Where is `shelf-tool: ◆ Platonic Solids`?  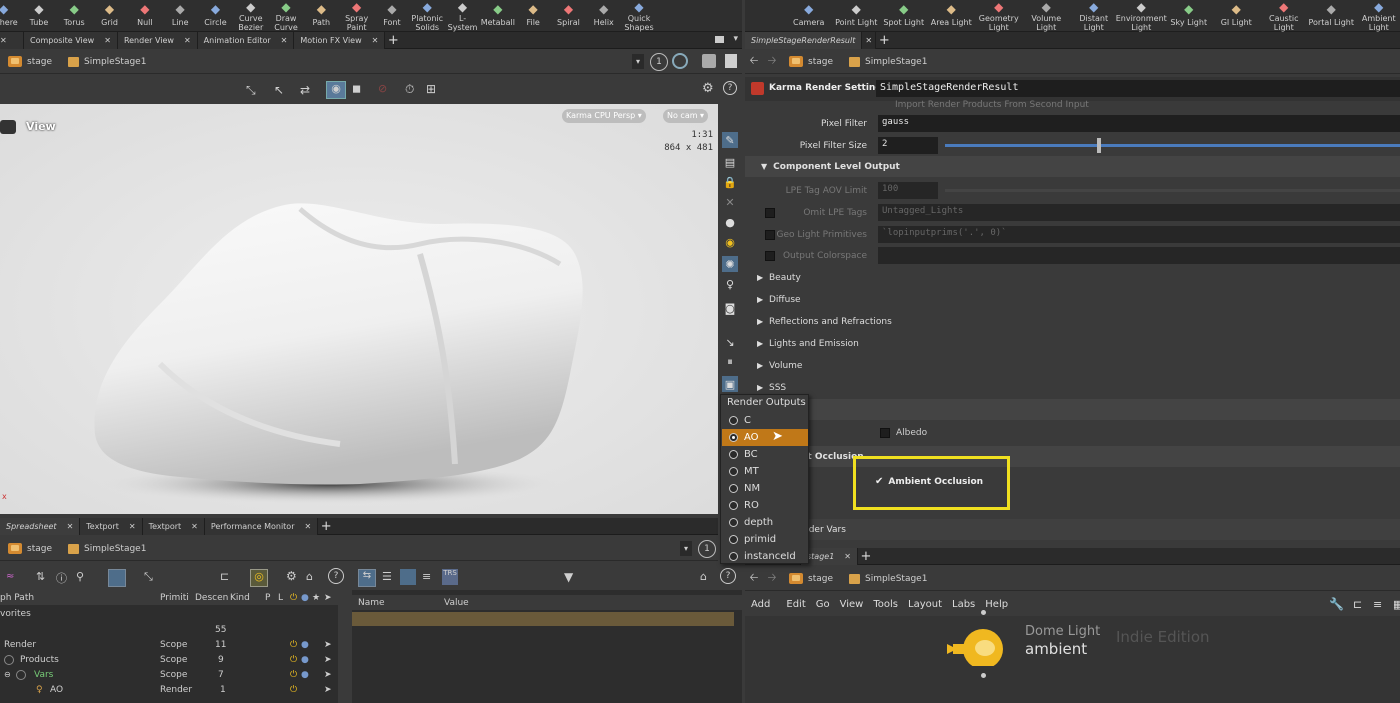
shelf-tool: ◆ Platonic Solids is located at coordinates (427, 16).